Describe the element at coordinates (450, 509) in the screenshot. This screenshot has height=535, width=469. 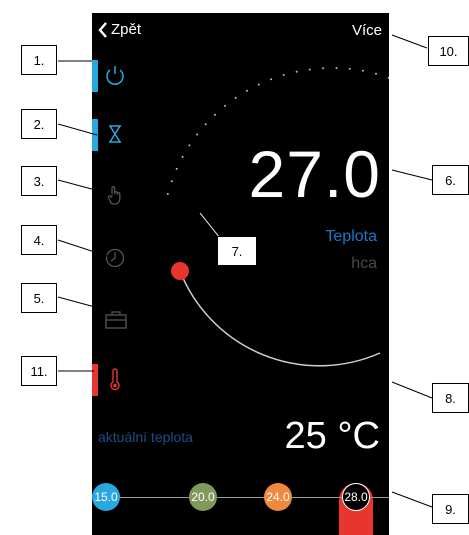
I see `callout-9: 9.` at that location.